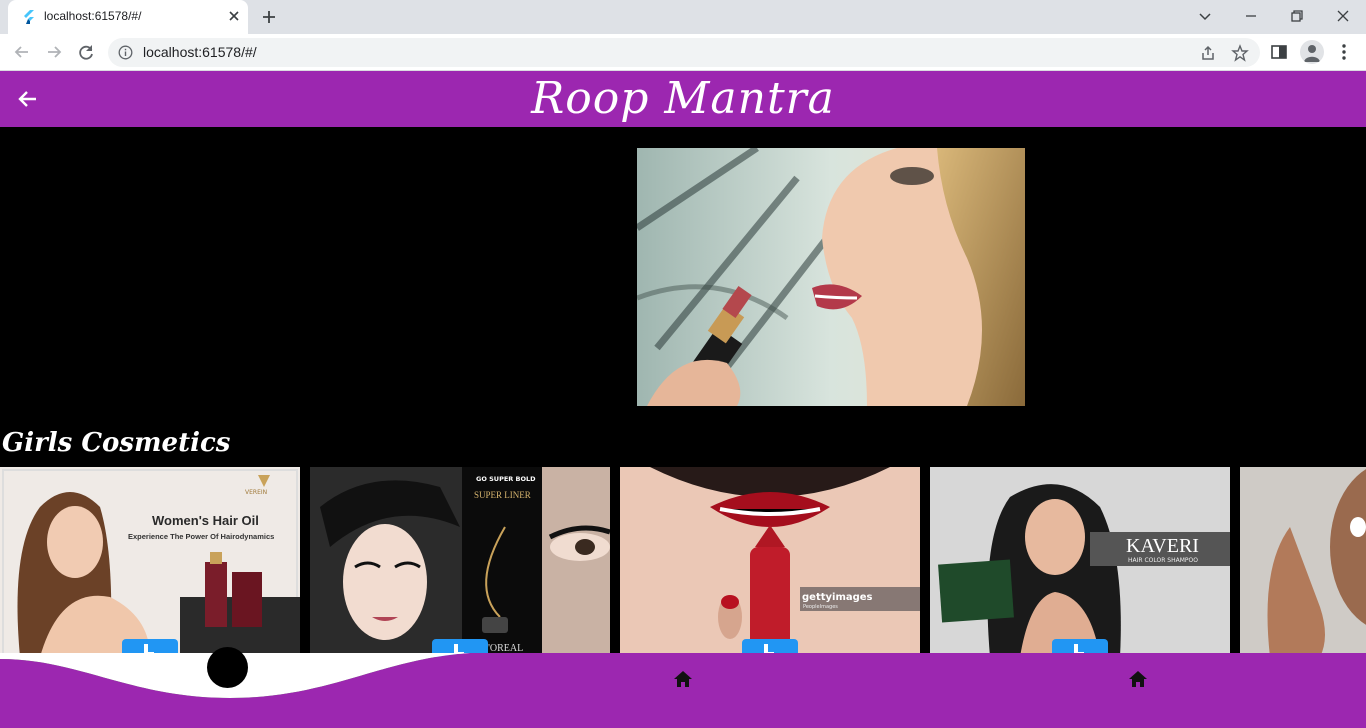 The width and height of the screenshot is (1366, 728). What do you see at coordinates (205, 520) in the screenshot?
I see `card-heading: Women's Hair Oil` at bounding box center [205, 520].